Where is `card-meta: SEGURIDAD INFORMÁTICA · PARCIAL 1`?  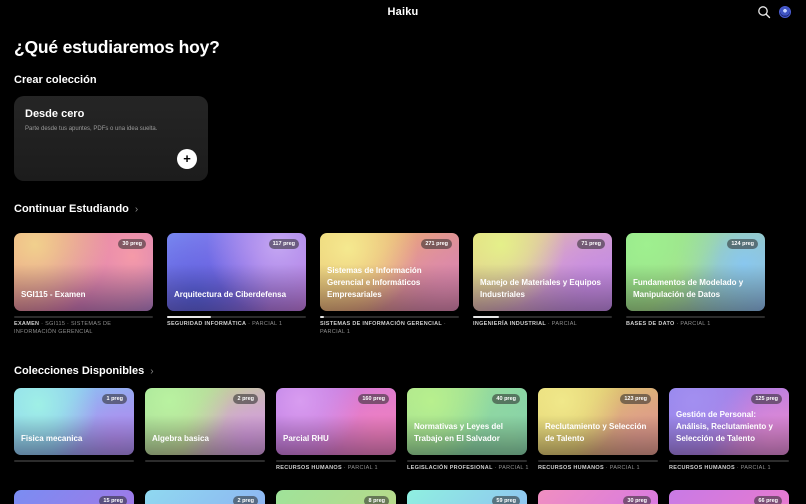 card-meta: SEGURIDAD INFORMÁTICA · PARCIAL 1 is located at coordinates (237, 324).